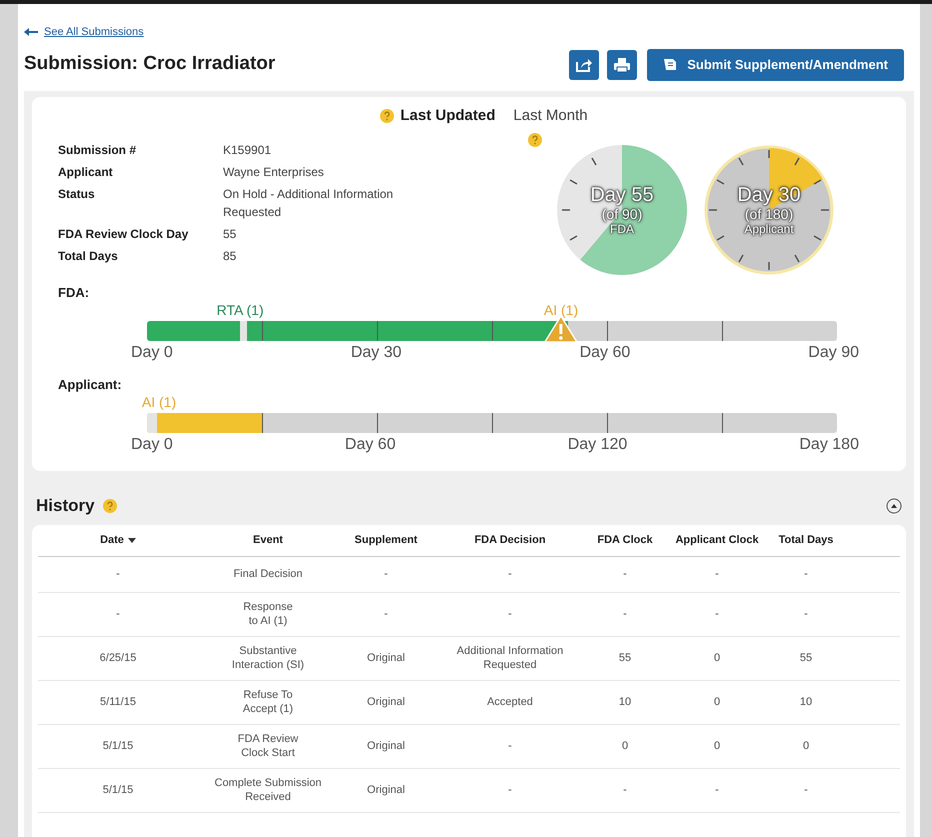 The width and height of the screenshot is (932, 837). What do you see at coordinates (510, 540) in the screenshot?
I see `column-header: FDA Decision` at bounding box center [510, 540].